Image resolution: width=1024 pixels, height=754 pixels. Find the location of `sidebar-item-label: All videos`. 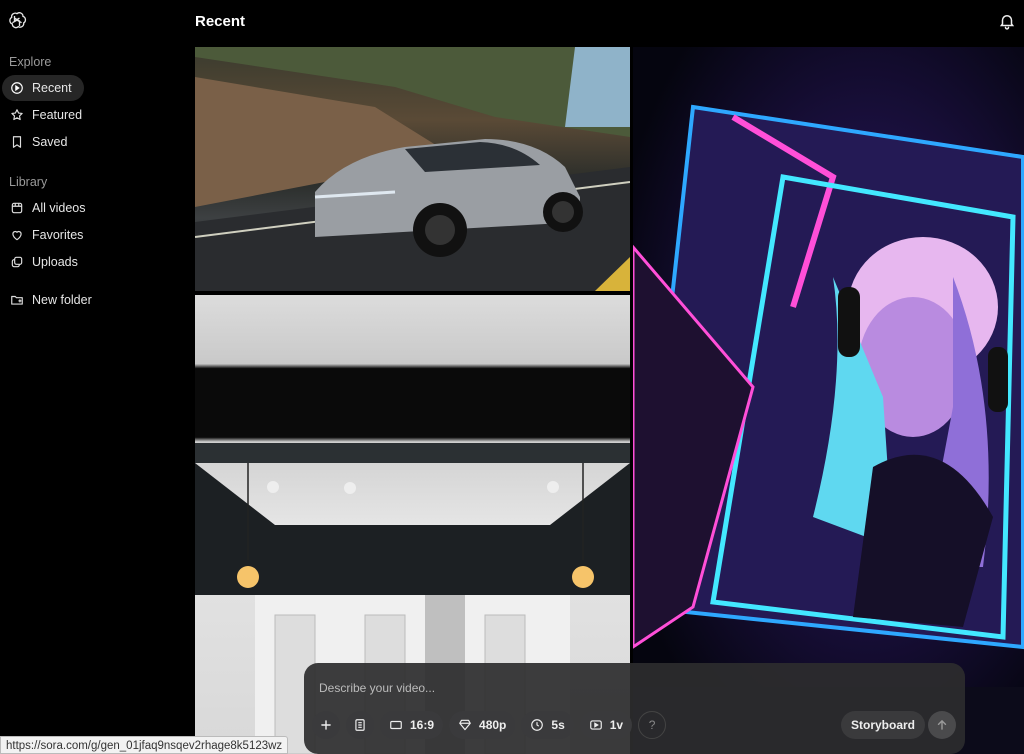

sidebar-item-label: All videos is located at coordinates (59, 208).